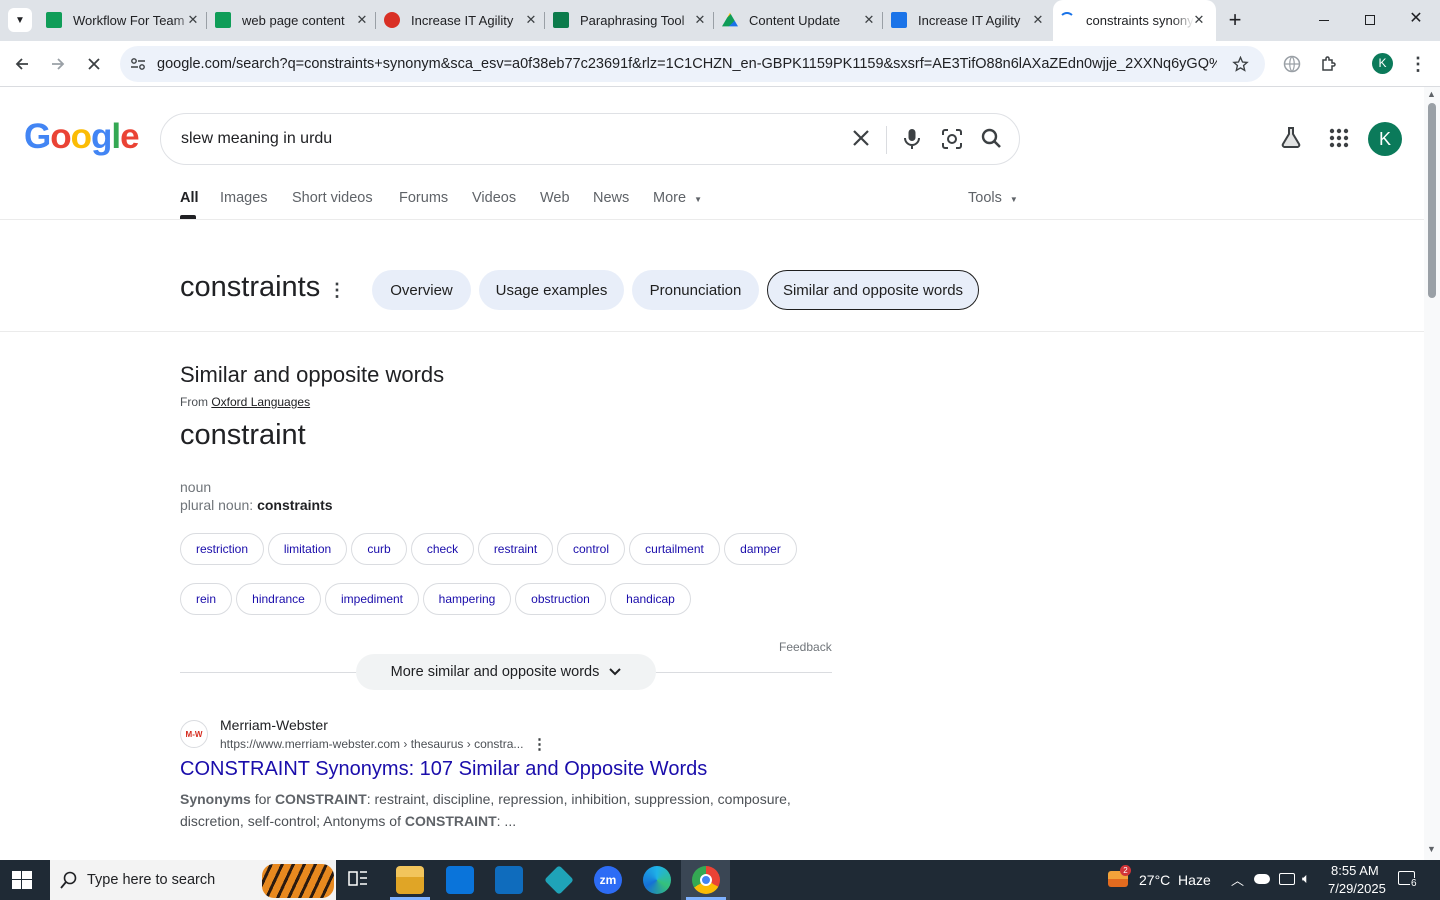 The height and width of the screenshot is (900, 1440). Describe the element at coordinates (993, 140) in the screenshot. I see `search-submit-button` at that location.